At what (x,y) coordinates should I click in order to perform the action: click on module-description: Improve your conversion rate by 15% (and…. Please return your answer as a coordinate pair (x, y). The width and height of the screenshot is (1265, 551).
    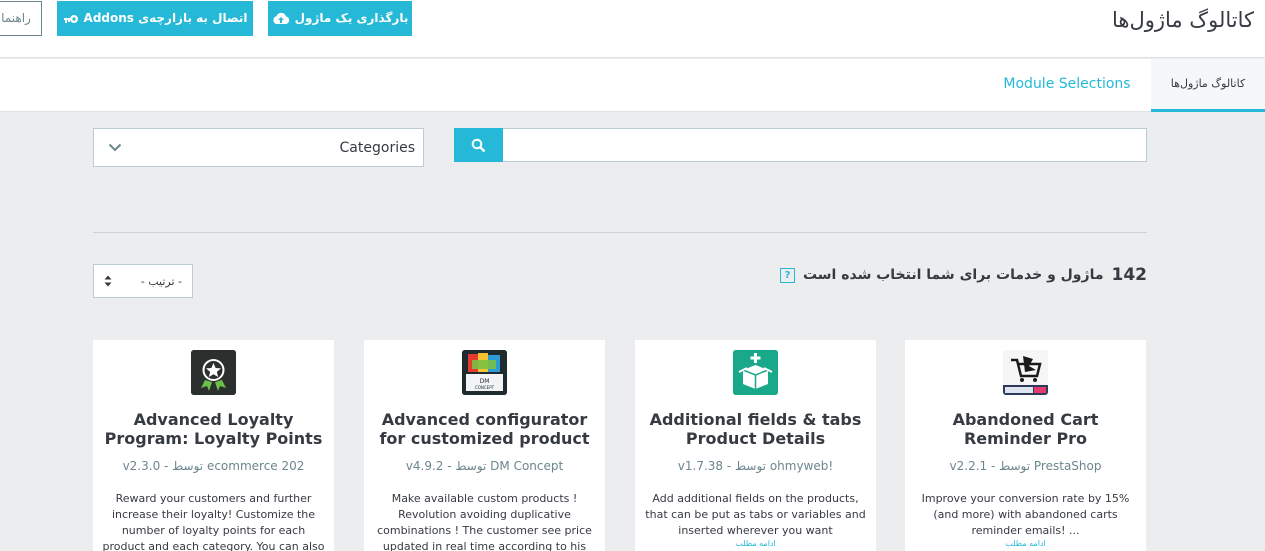
    Looking at the image, I should click on (1025, 520).